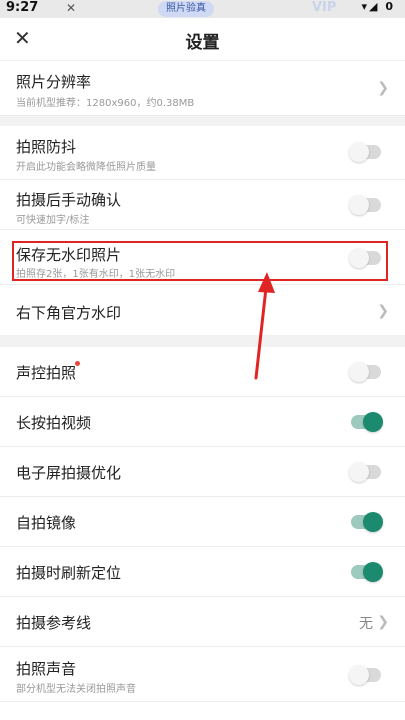  What do you see at coordinates (365, 372) in the screenshot?
I see `voice-shutter-toggle` at bounding box center [365, 372].